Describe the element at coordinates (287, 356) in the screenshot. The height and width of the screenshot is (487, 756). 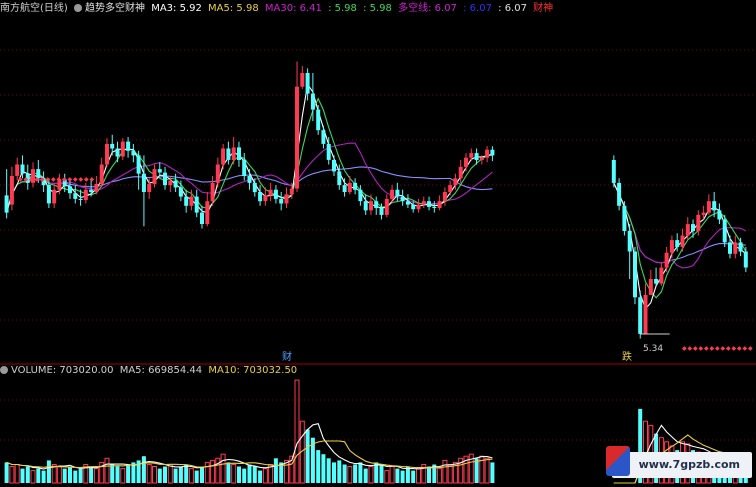
I see `cai-label: 财` at that location.